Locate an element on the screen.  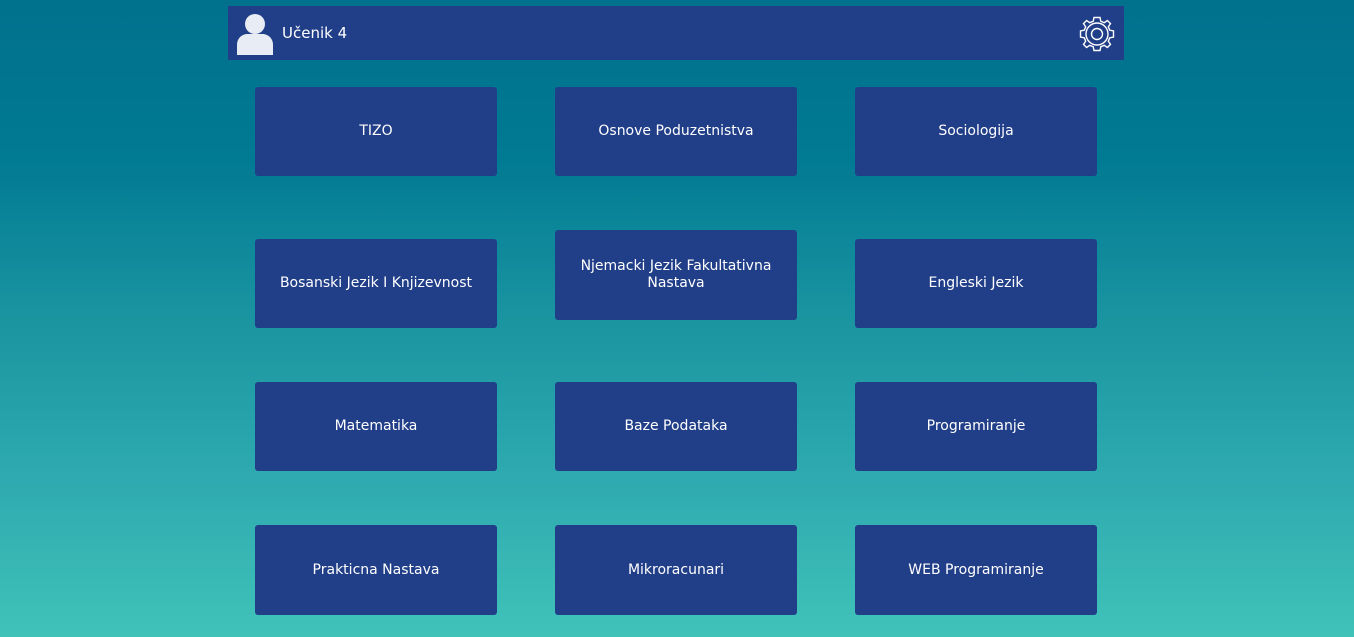
subject-tile-matematika: Matematika is located at coordinates (376, 426).